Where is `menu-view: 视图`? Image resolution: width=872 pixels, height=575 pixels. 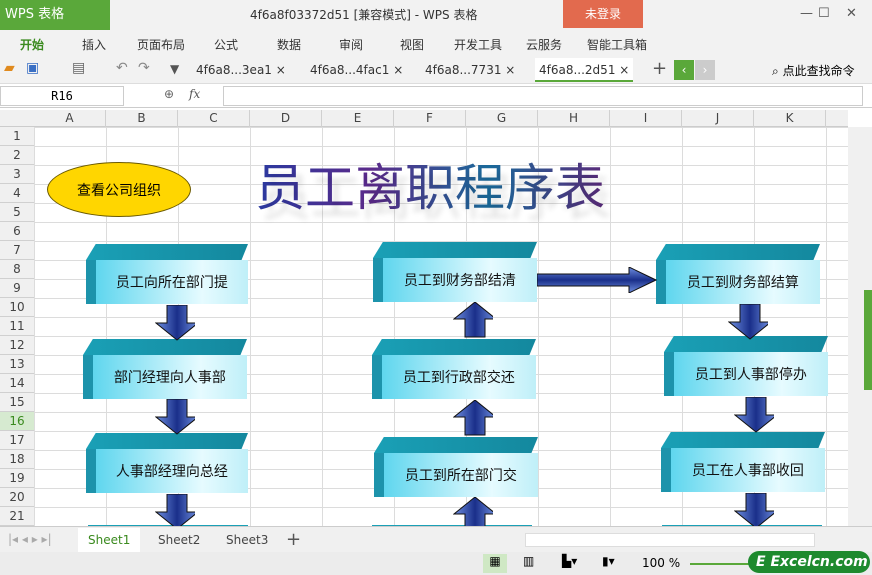
menu-view: 视图 is located at coordinates (412, 44).